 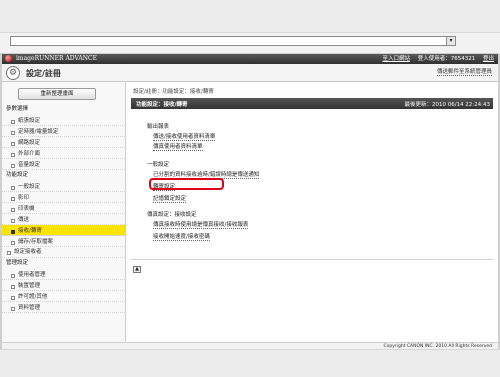 What do you see at coordinates (184, 136) in the screenshot?
I see `link-send-receive-user-list: 傳送/接收使用者資料清單` at bounding box center [184, 136].